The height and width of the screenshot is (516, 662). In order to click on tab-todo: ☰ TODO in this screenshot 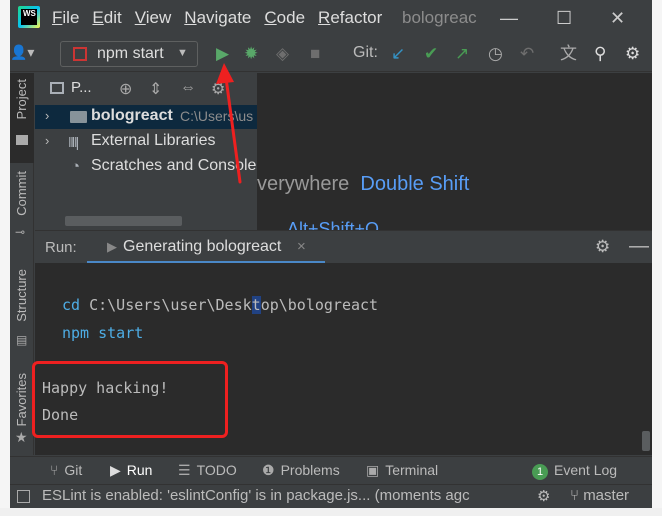, I will do `click(207, 470)`.